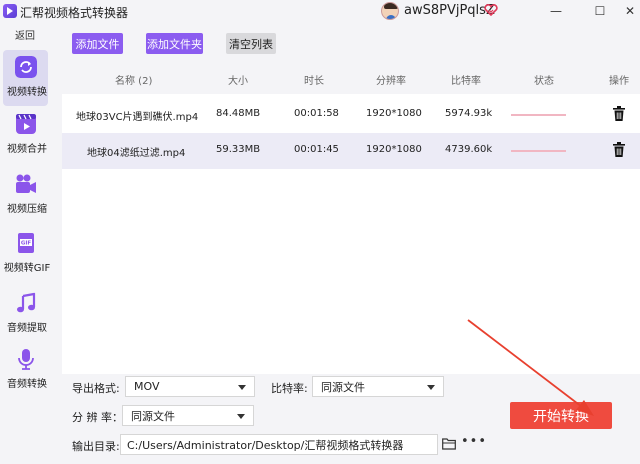 This screenshot has height=464, width=640. Describe the element at coordinates (27, 384) in the screenshot. I see `sidebar-item-label: 音频转换` at that location.